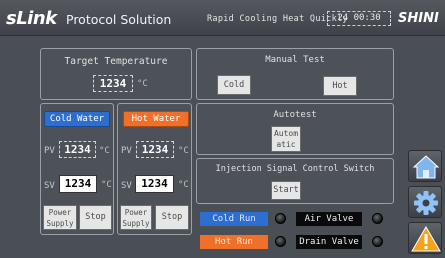  I want to click on hot-sv-unit: °C, so click(183, 185).